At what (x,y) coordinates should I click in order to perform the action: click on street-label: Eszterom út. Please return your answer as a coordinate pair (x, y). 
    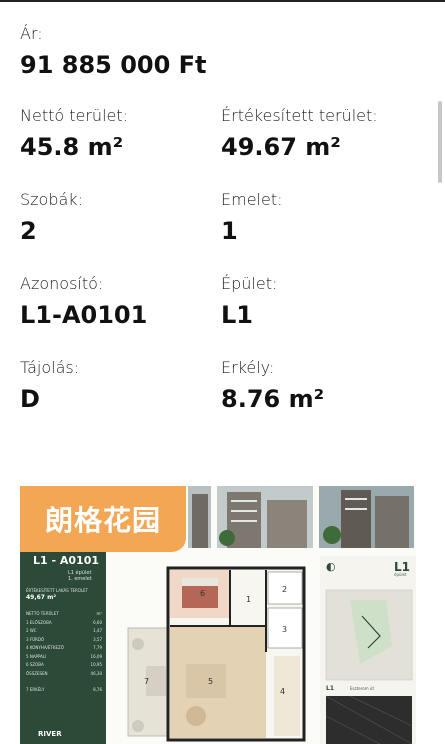
    Looking at the image, I should click on (362, 688).